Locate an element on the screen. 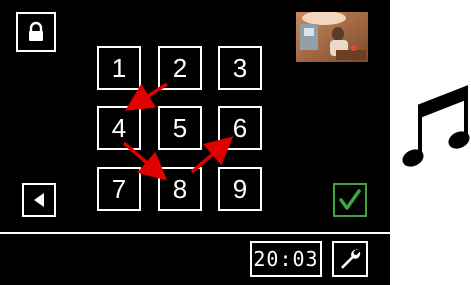 The image size is (471, 285). padlock-icon is located at coordinates (36, 31).